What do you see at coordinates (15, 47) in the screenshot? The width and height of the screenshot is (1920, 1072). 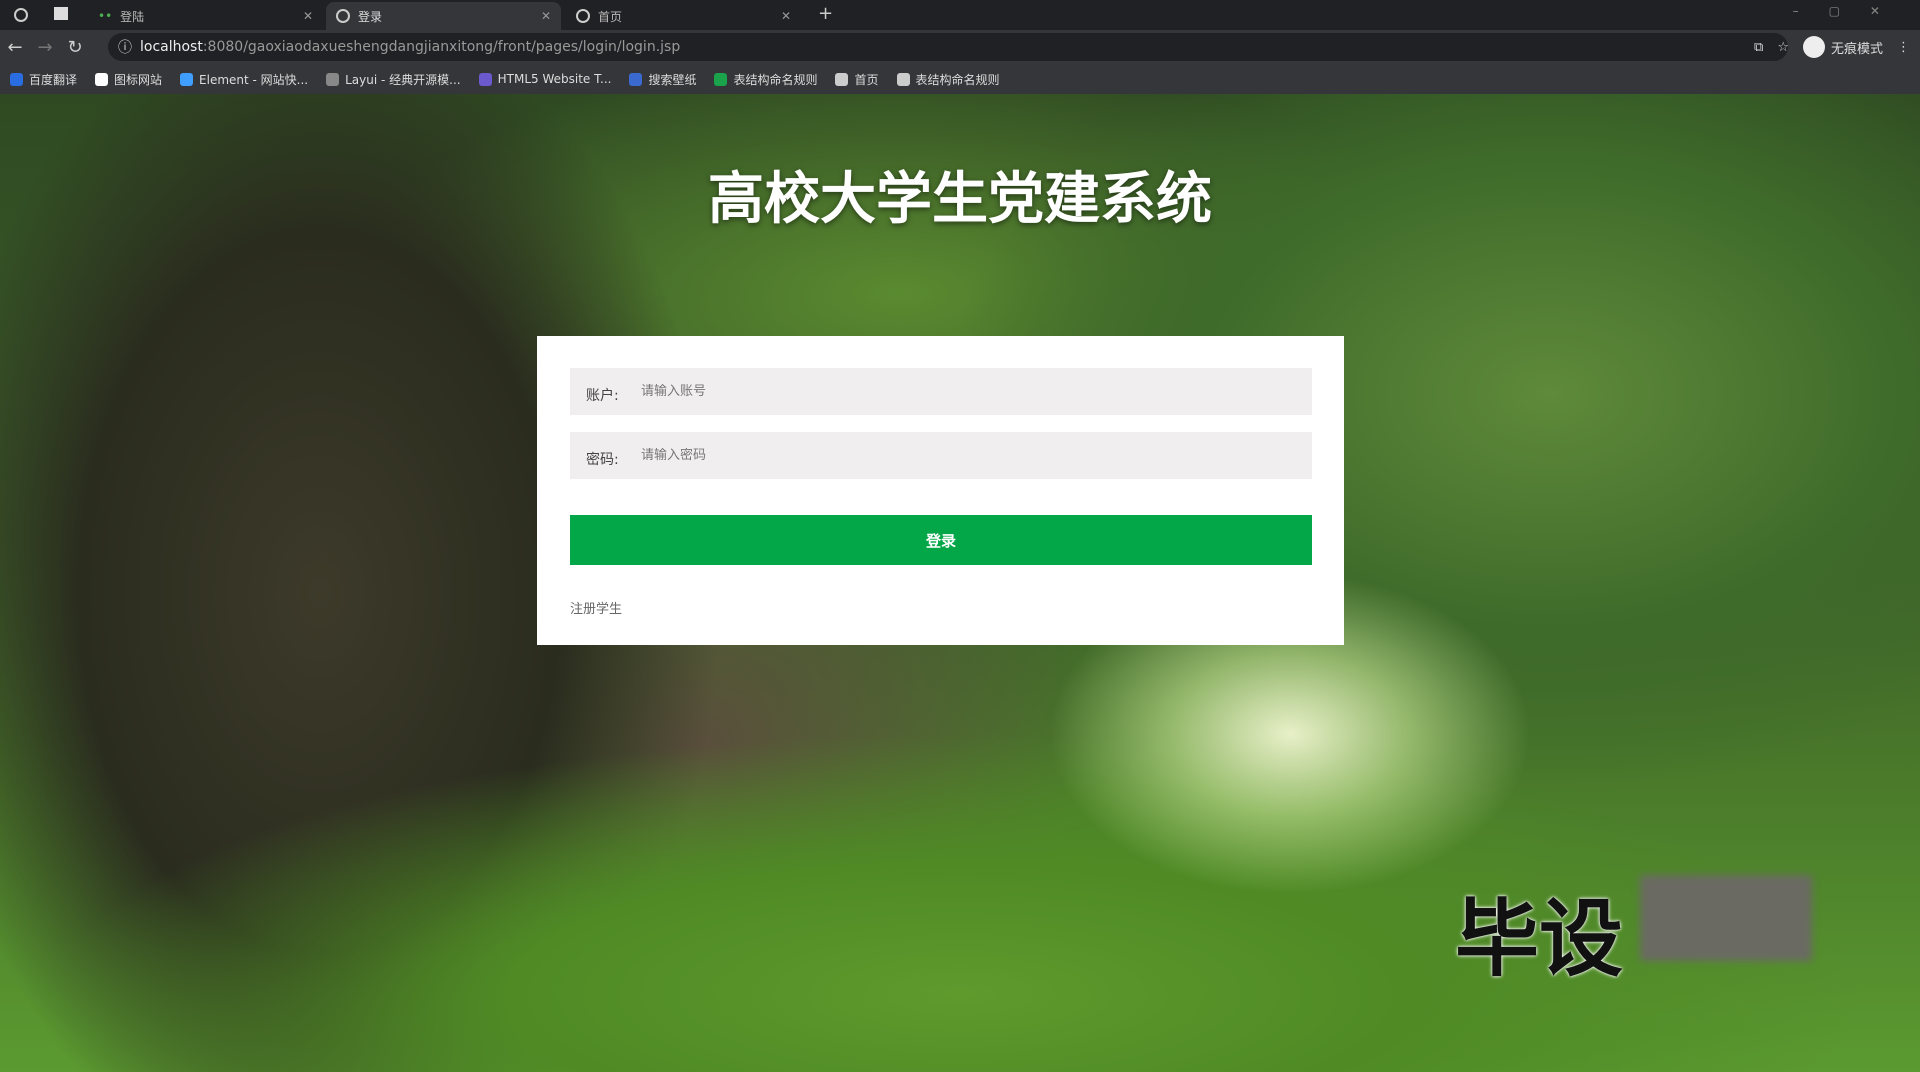 I see `back-icon: ←` at bounding box center [15, 47].